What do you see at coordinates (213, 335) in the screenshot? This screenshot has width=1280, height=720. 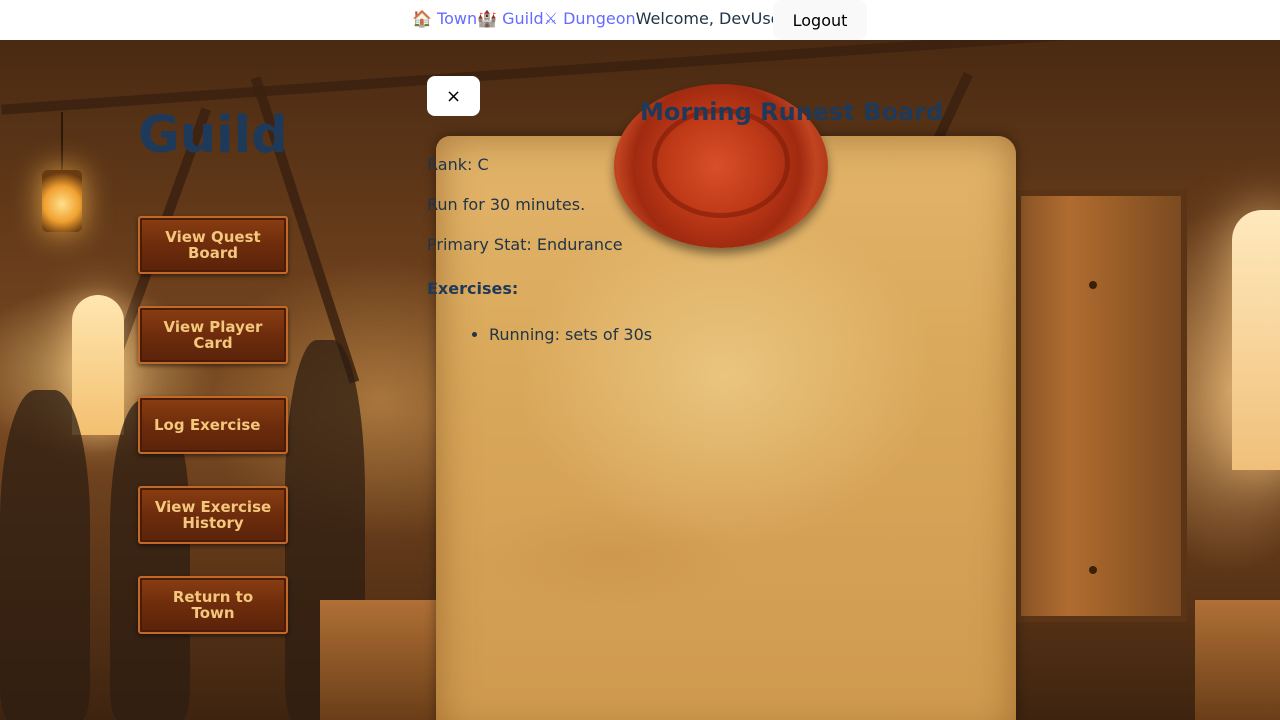 I see `view-player-card-button: View Player Card` at bounding box center [213, 335].